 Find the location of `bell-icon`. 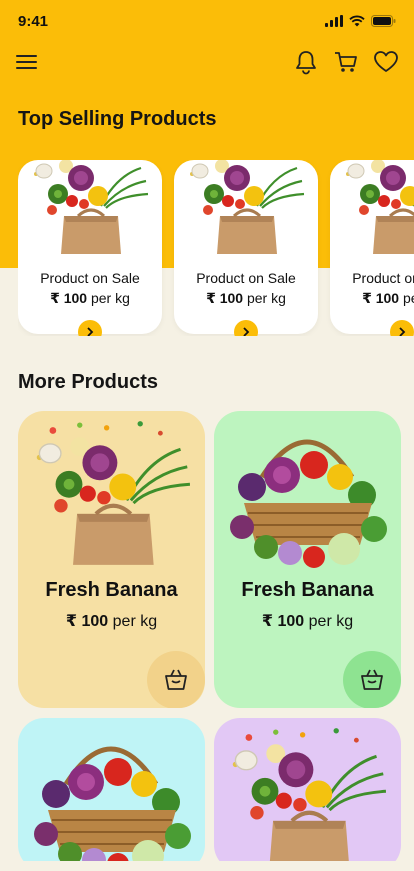

bell-icon is located at coordinates (307, 62).